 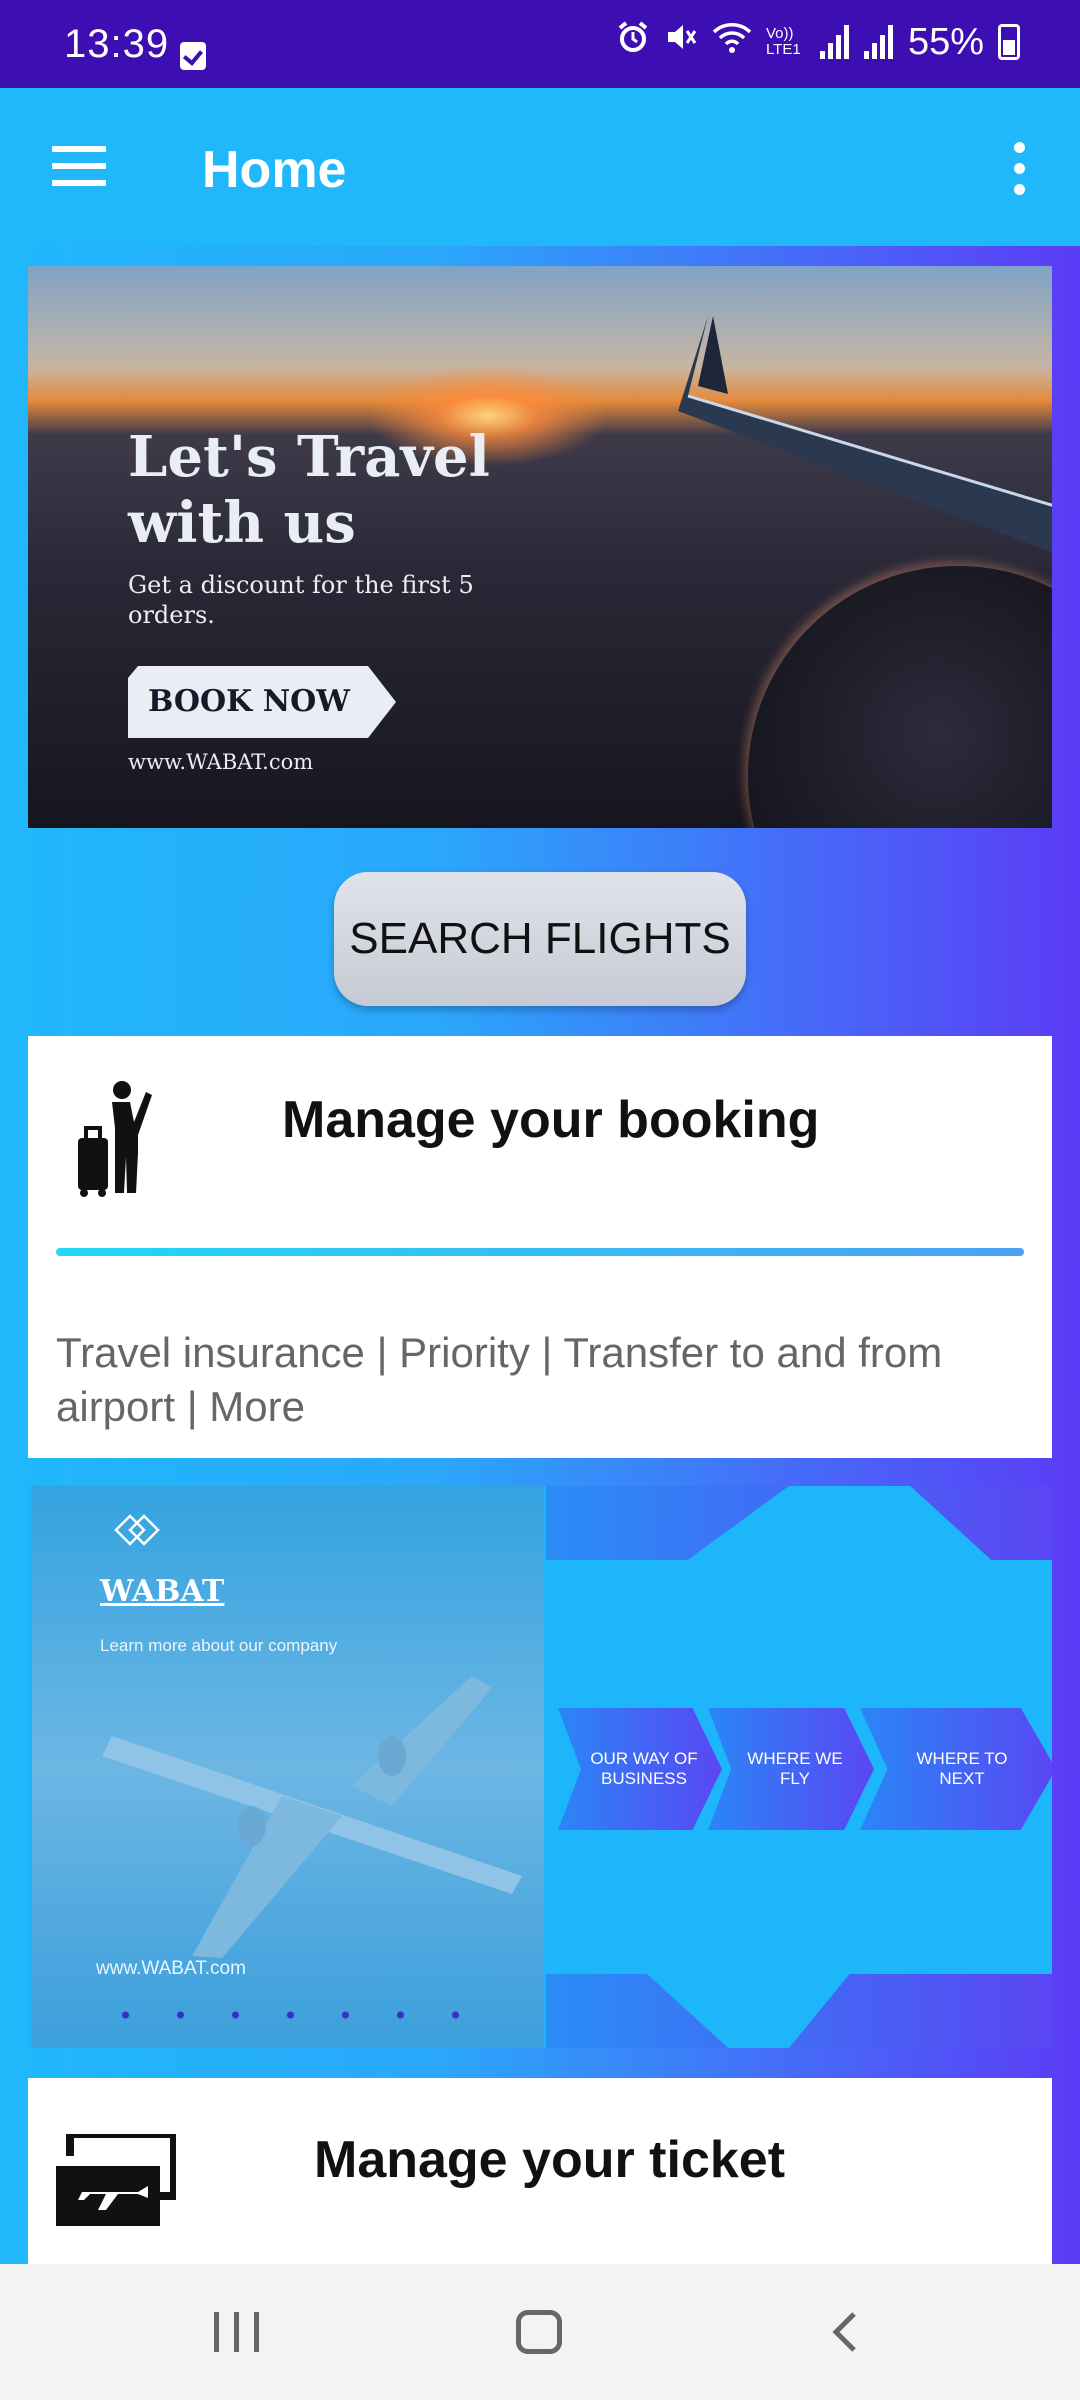 I want to click on book-now-label: BOOK NOW, so click(x=249, y=701).